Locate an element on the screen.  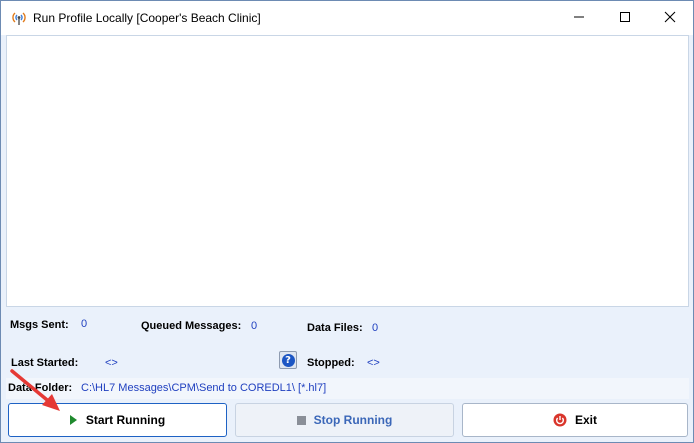
maximize-icon is located at coordinates (625, 18).